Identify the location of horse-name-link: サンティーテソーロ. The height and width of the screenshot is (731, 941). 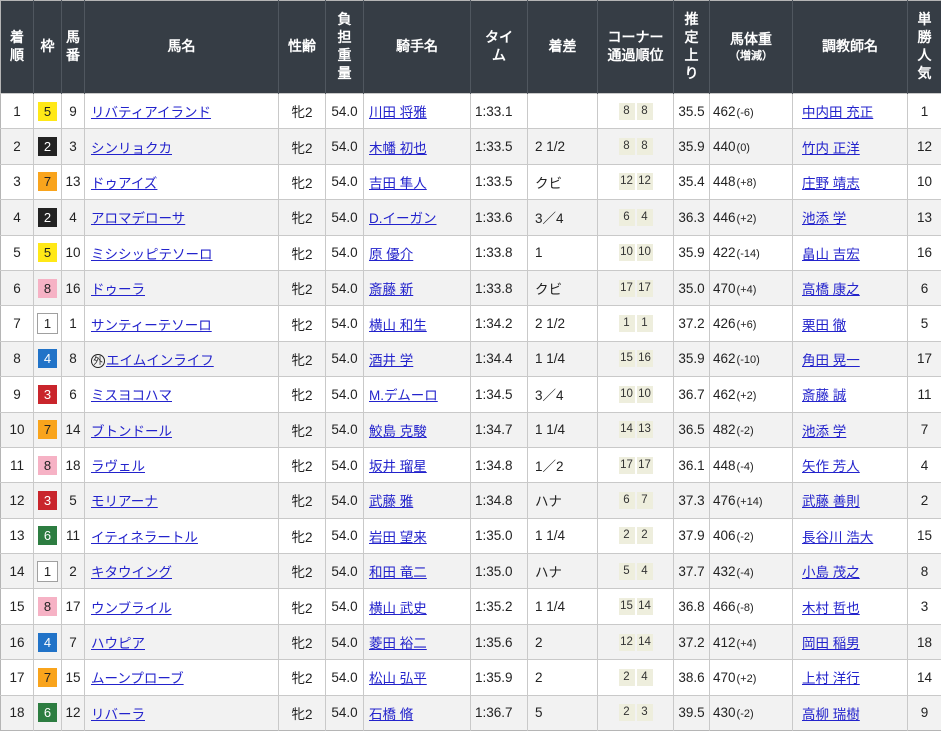
(151, 325).